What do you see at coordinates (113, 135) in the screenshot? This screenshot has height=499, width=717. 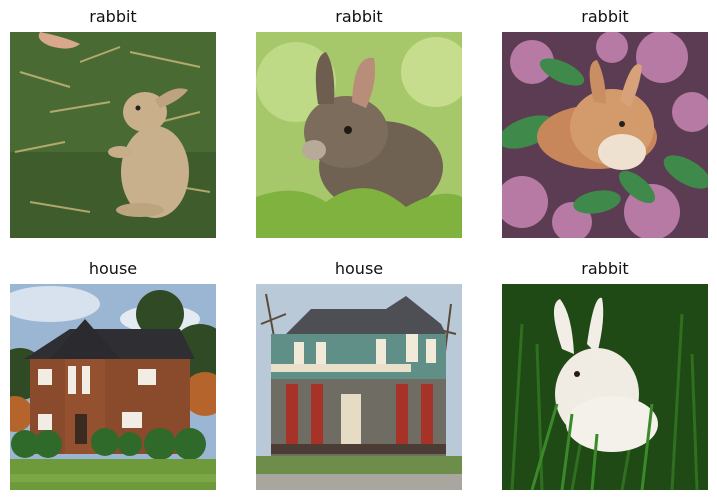 I see `image-rabbit-standing` at bounding box center [113, 135].